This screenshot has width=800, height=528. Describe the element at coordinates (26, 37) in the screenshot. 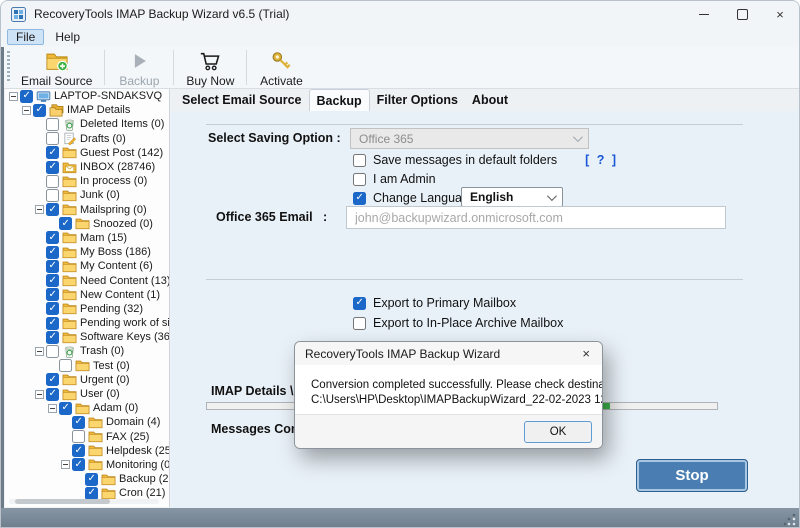

I see `menu-file: File` at that location.